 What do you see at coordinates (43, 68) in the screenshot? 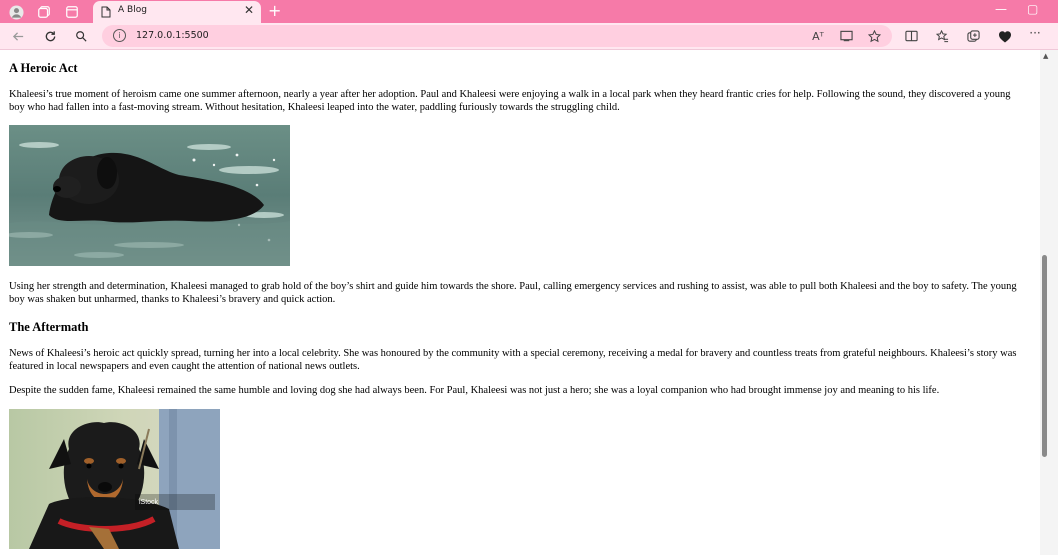
I see `heading-heroic-act: A Heroic Act` at bounding box center [43, 68].